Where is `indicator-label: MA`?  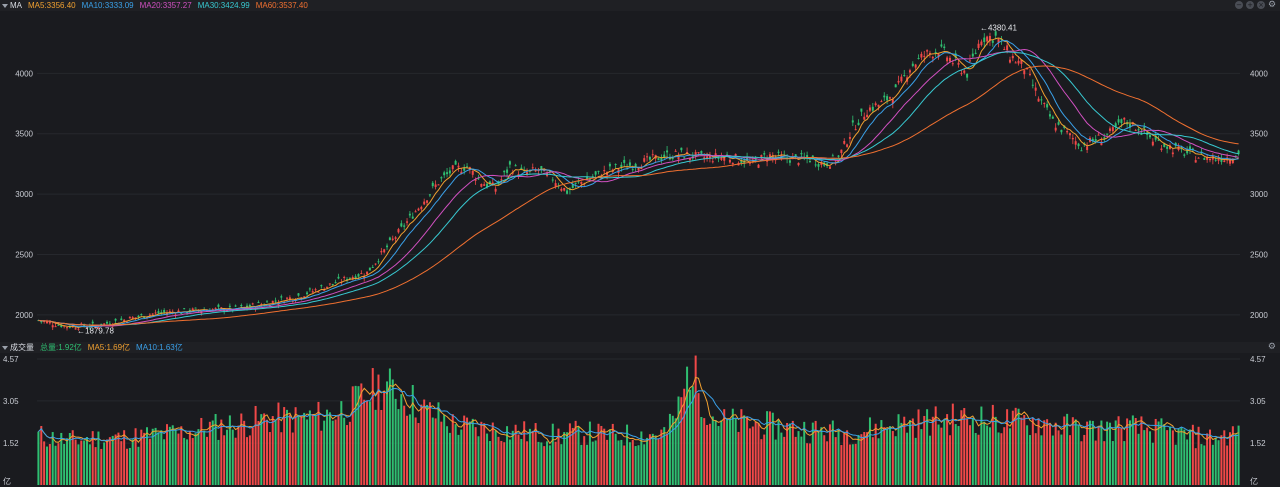 indicator-label: MA is located at coordinates (16, 5).